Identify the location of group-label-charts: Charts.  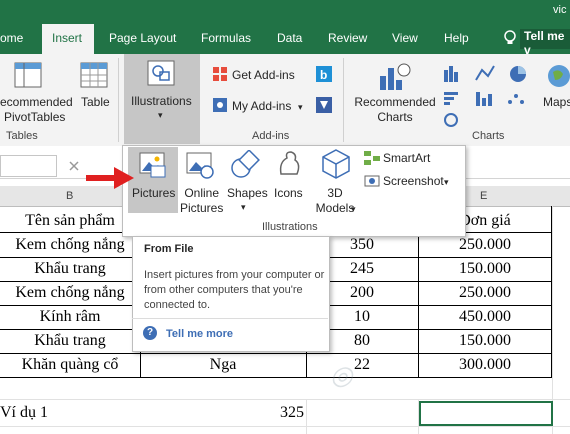
(488, 136).